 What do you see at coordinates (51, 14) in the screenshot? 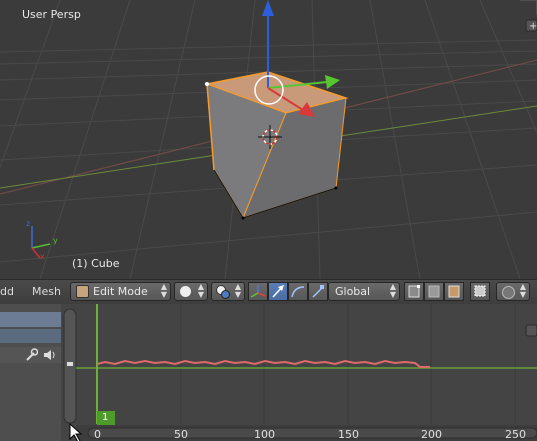
I see `view-label: User Persp` at bounding box center [51, 14].